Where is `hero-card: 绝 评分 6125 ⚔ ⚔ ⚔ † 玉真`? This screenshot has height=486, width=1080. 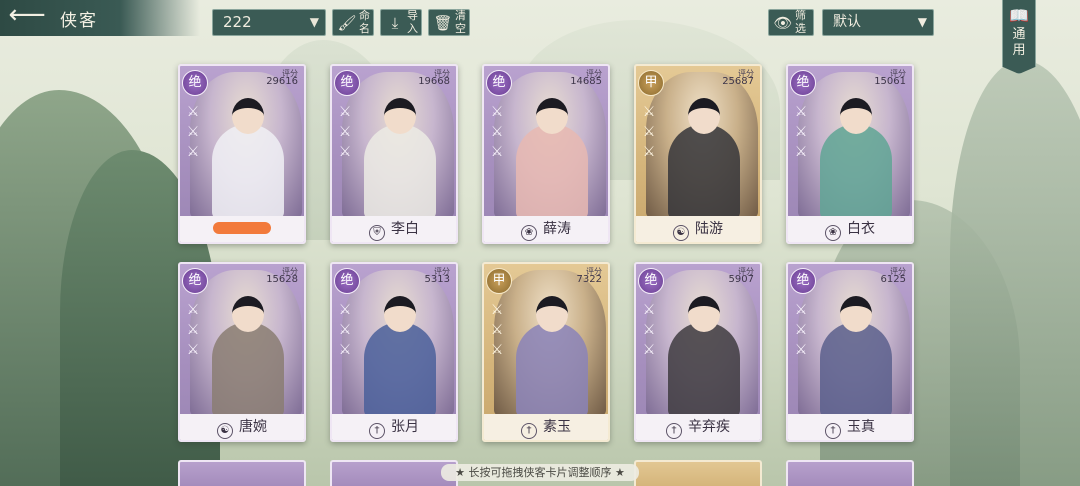
hero-card: 绝 评分 6125 ⚔ ⚔ ⚔ † 玉真 is located at coordinates (850, 352).